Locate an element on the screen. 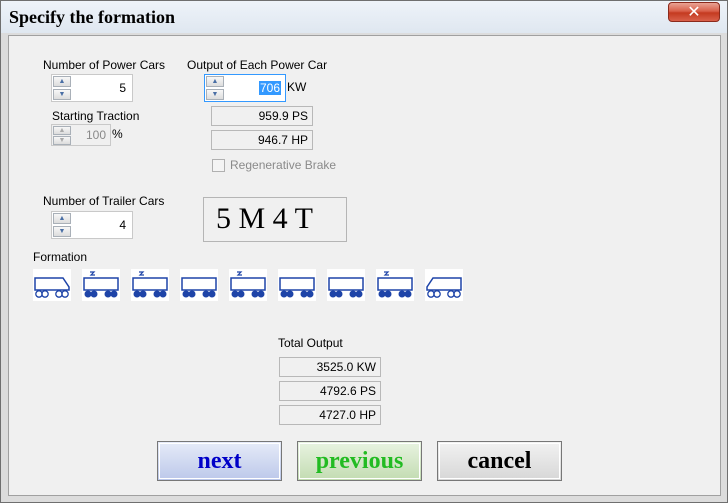 This screenshot has height=503, width=728. output-ps: 959.9 PS is located at coordinates (262, 116).